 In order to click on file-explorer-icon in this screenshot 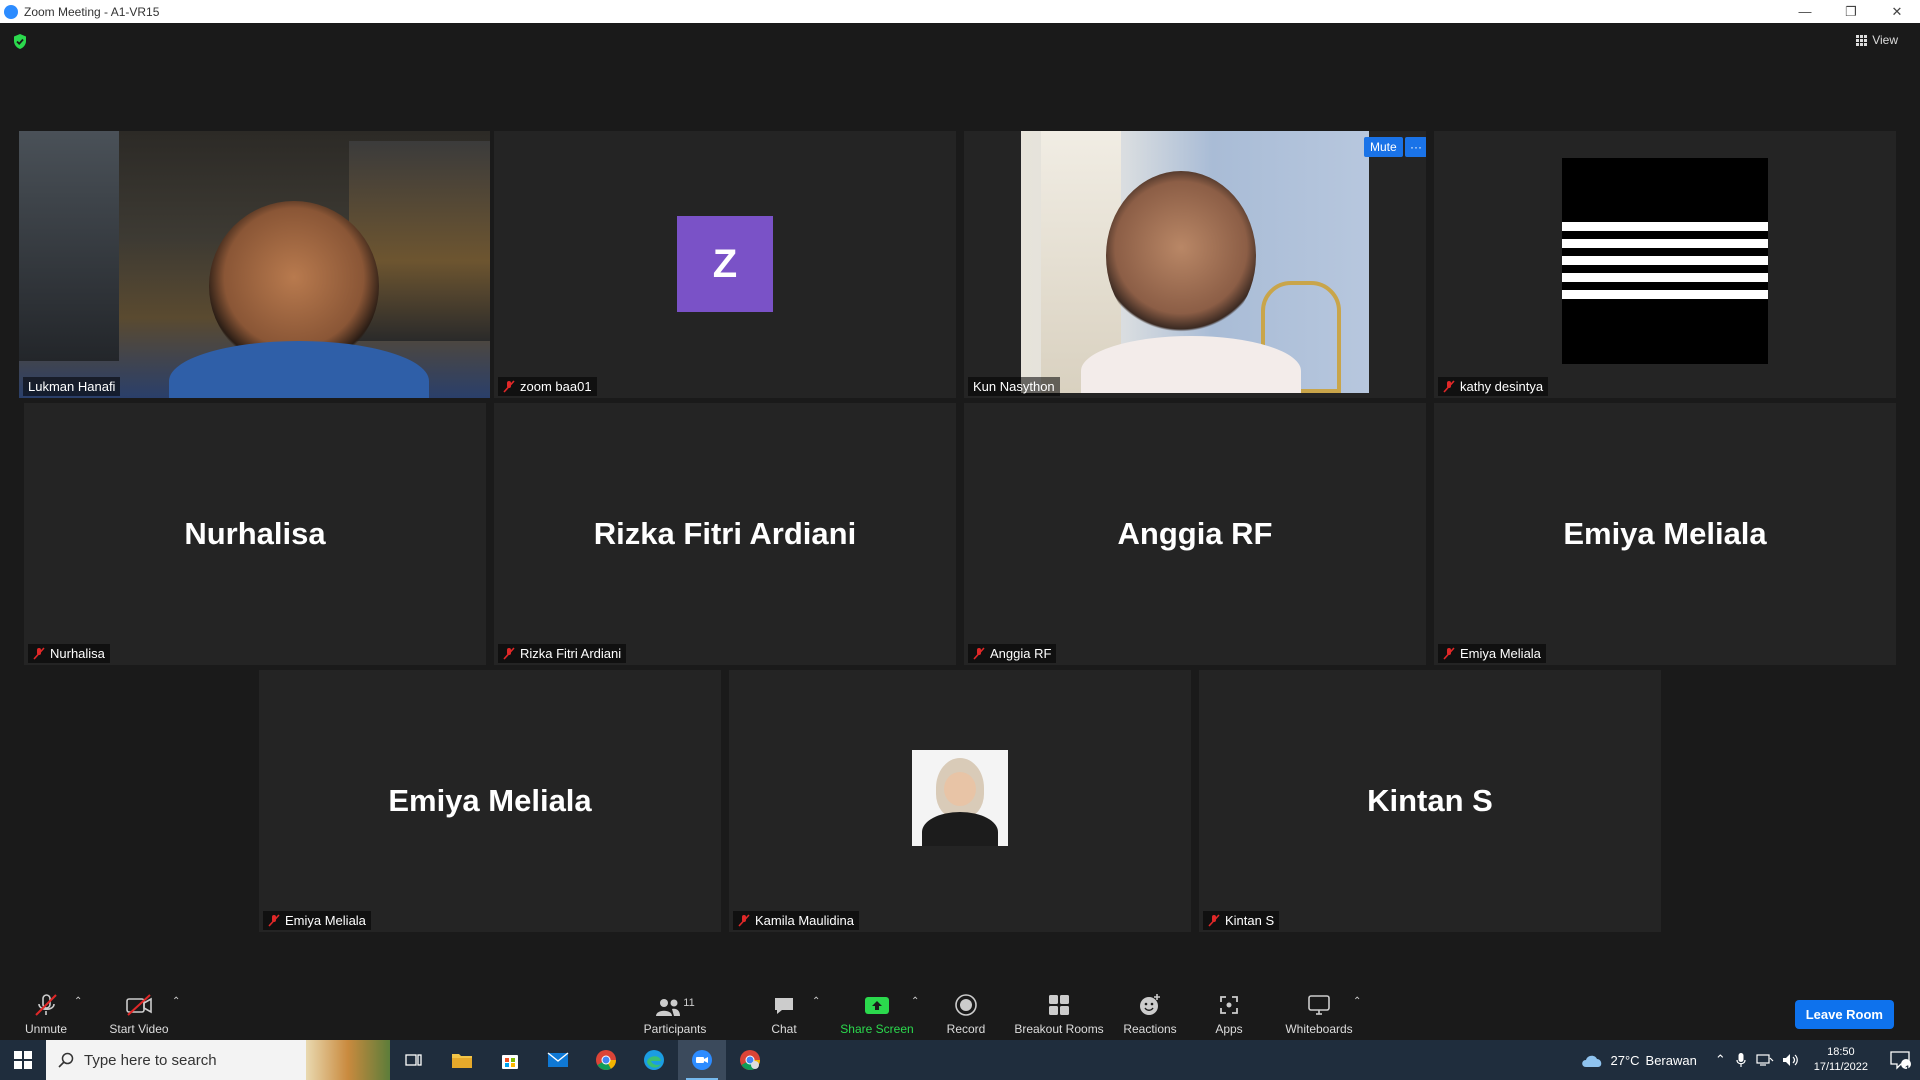, I will do `click(462, 1060)`.